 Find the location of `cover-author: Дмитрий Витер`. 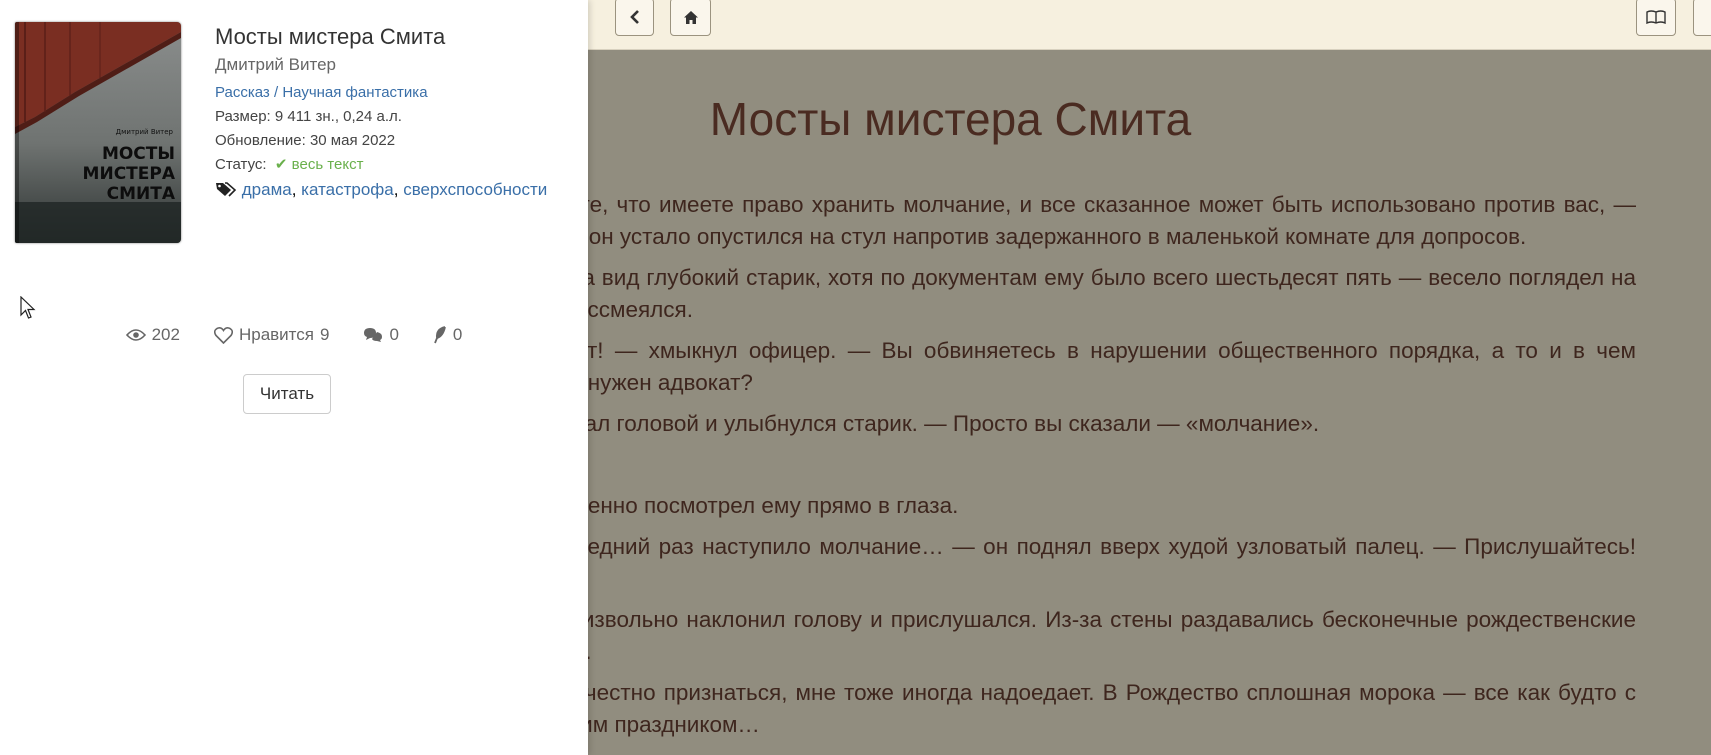

cover-author: Дмитрий Витер is located at coordinates (144, 132).